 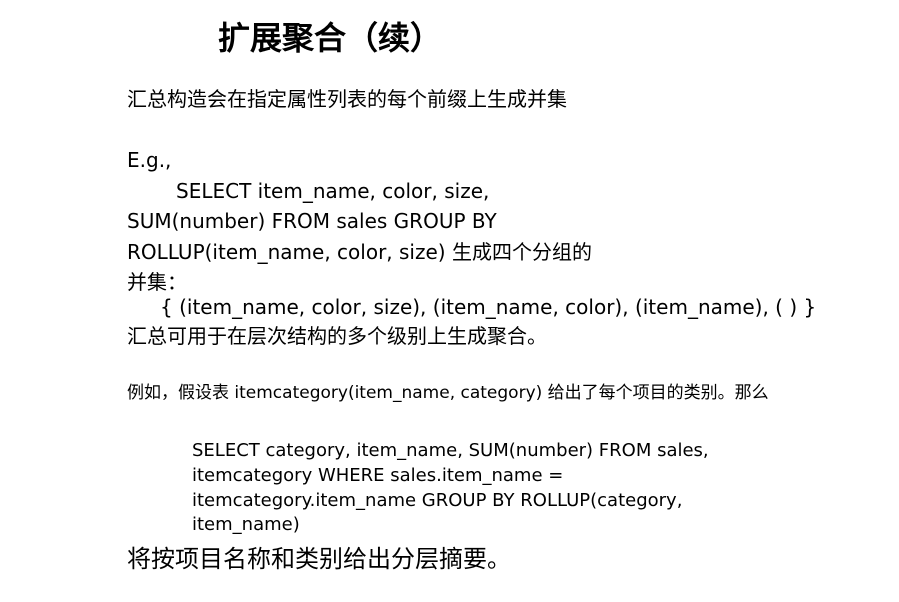 I want to click on conclusion-text: 将按项目名称和类别给出分层摘要。, so click(x=319, y=559).